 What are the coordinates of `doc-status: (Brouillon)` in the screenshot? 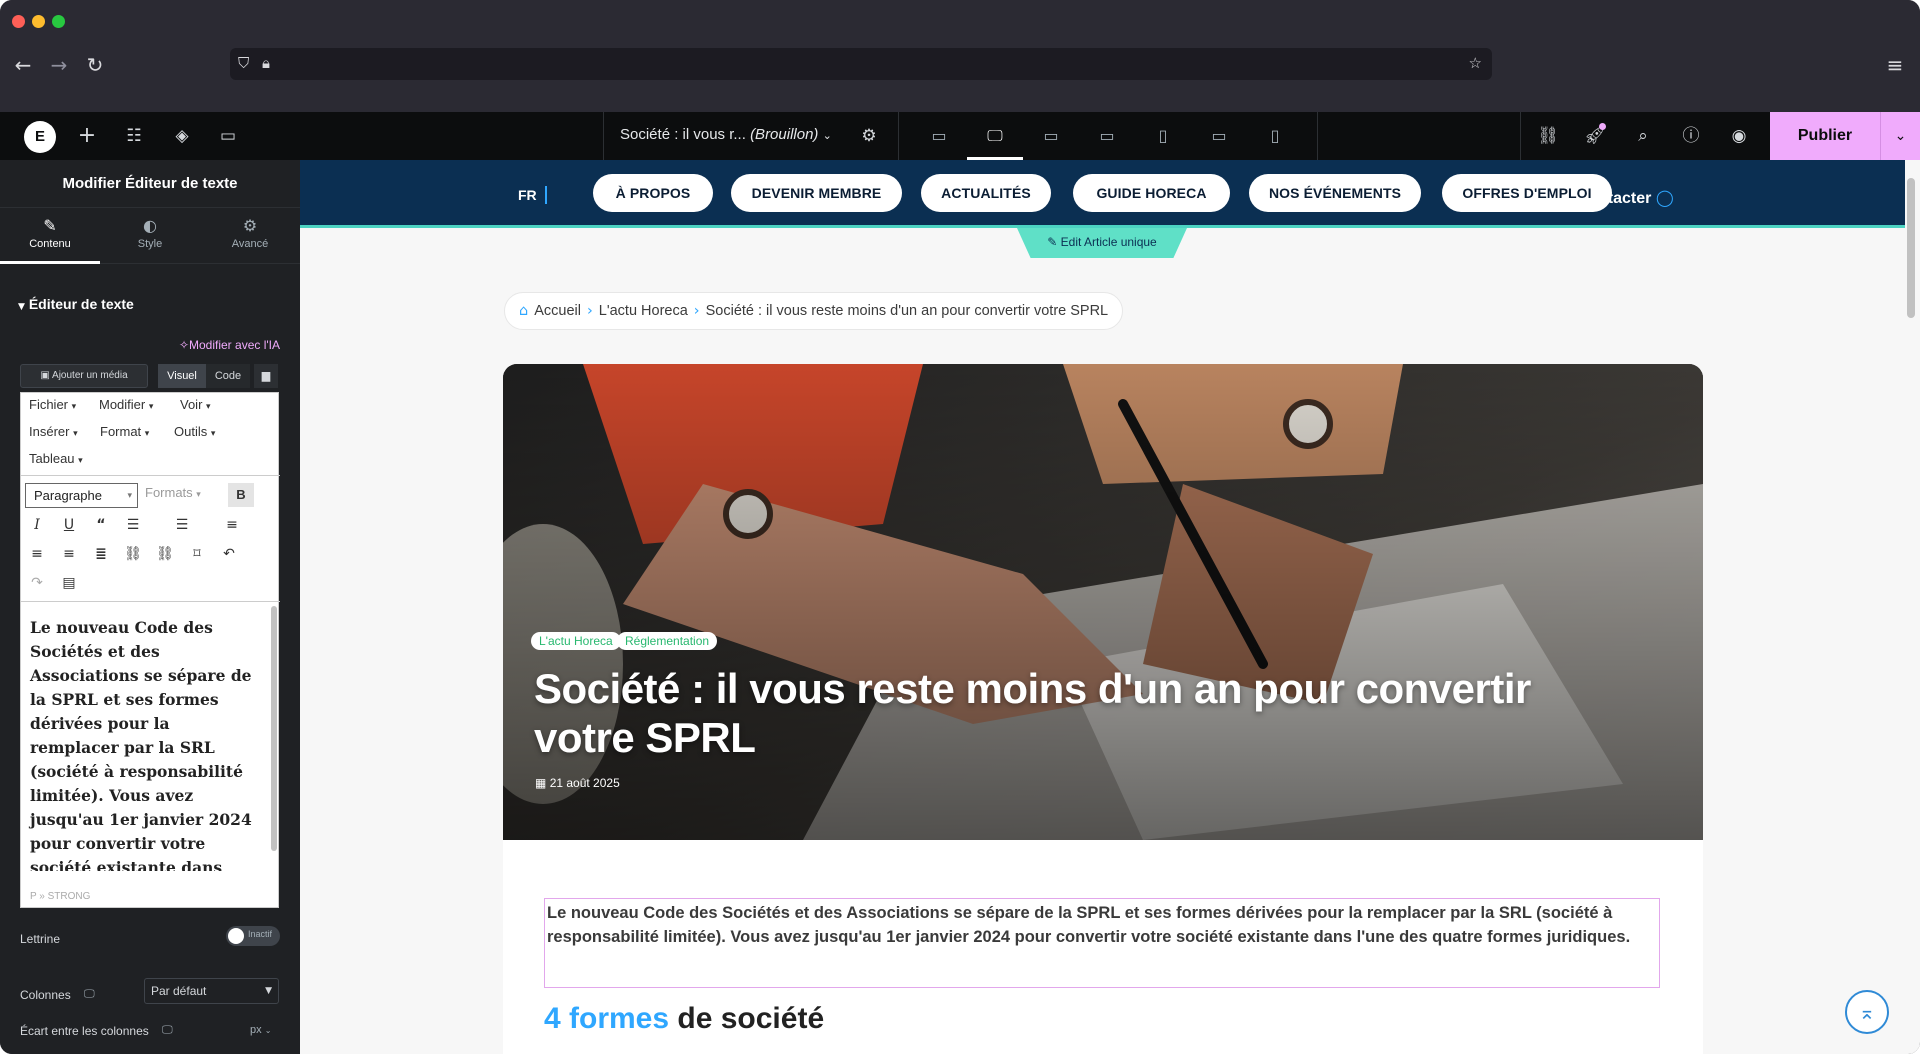 It's located at (784, 134).